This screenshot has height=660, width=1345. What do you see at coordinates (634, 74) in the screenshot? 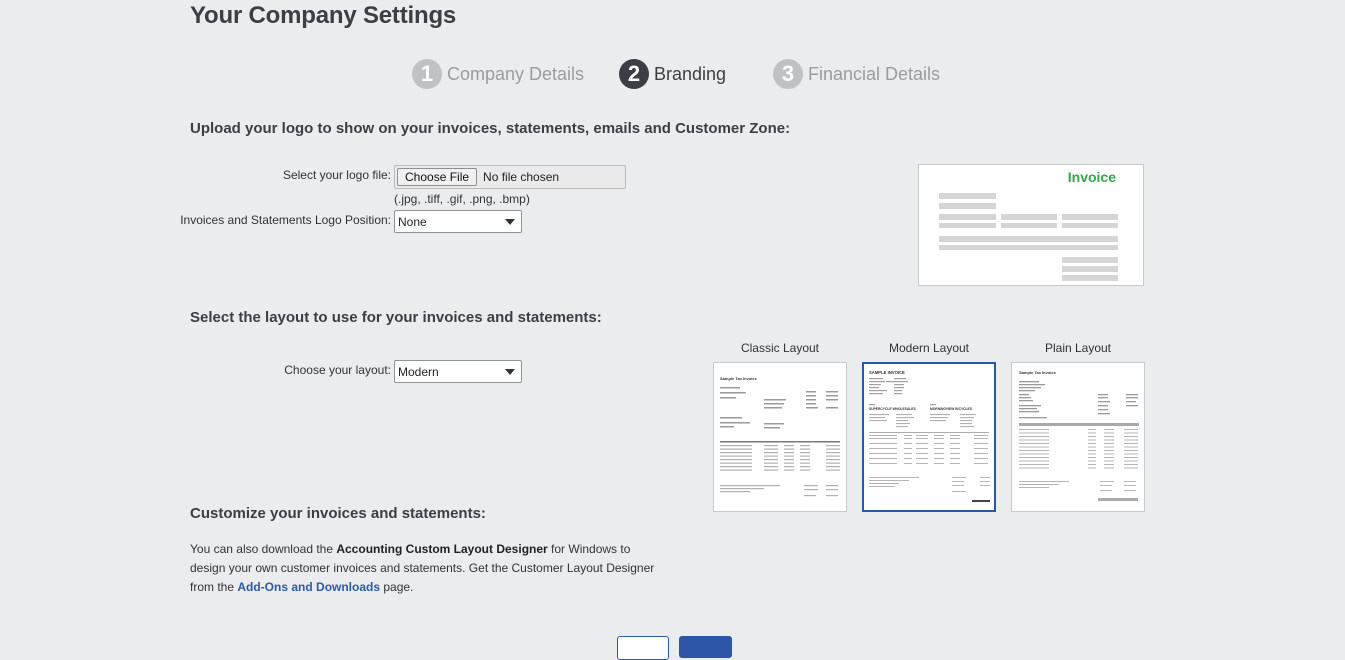
I see `step-number-2: 2` at bounding box center [634, 74].